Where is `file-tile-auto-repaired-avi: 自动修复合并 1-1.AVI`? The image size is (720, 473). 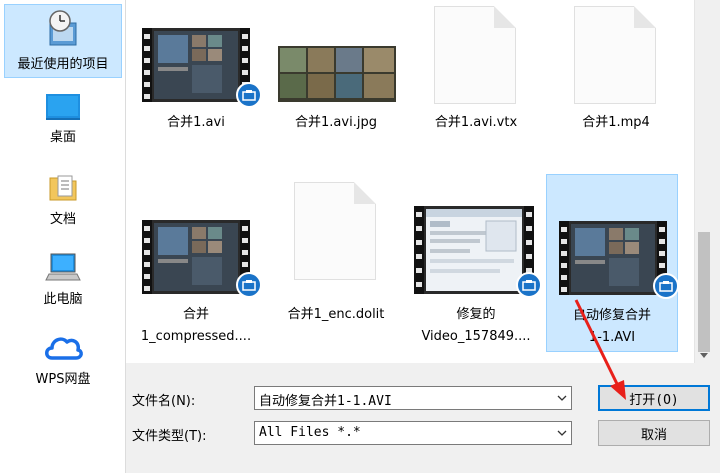 file-tile-auto-repaired-avi: 自动修复合并 1-1.AVI is located at coordinates (612, 263).